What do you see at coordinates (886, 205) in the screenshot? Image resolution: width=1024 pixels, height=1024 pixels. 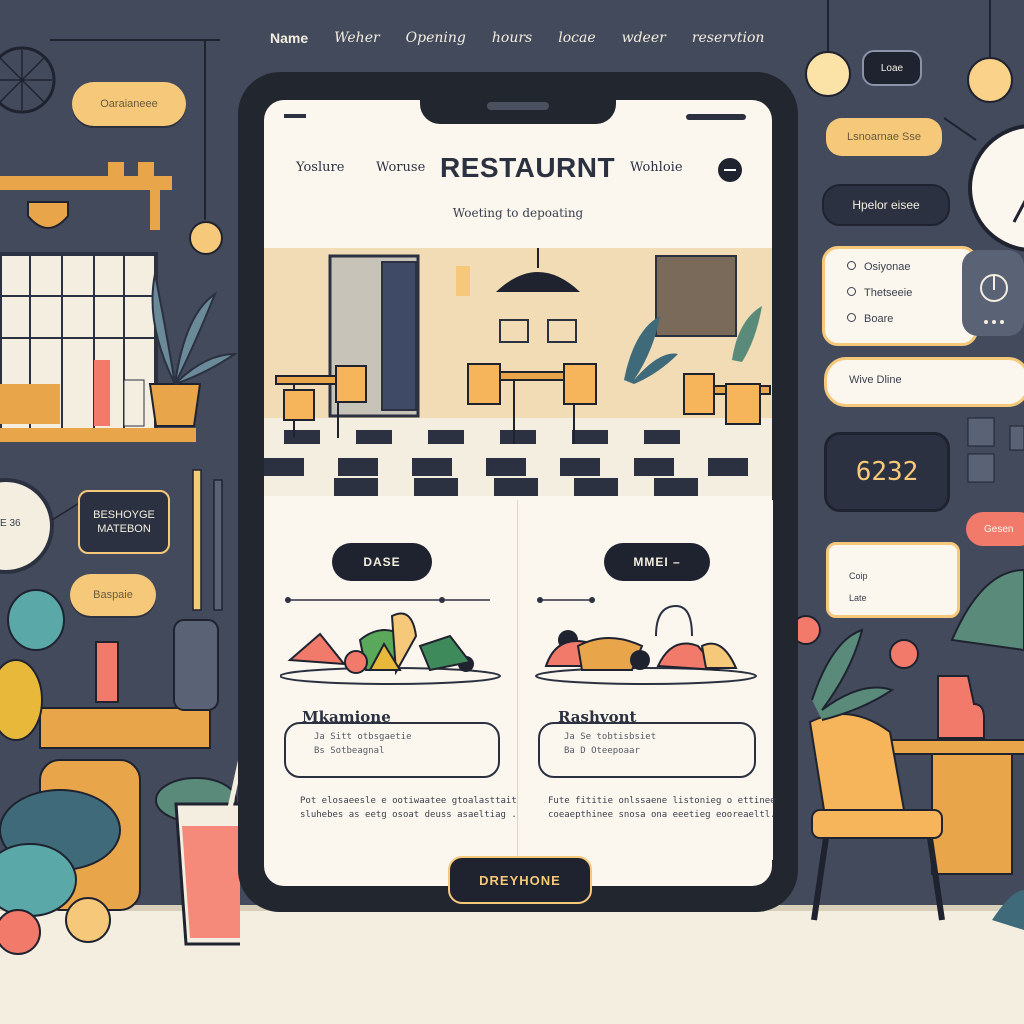 I see `right-dark-button: Hpelor eisee` at bounding box center [886, 205].